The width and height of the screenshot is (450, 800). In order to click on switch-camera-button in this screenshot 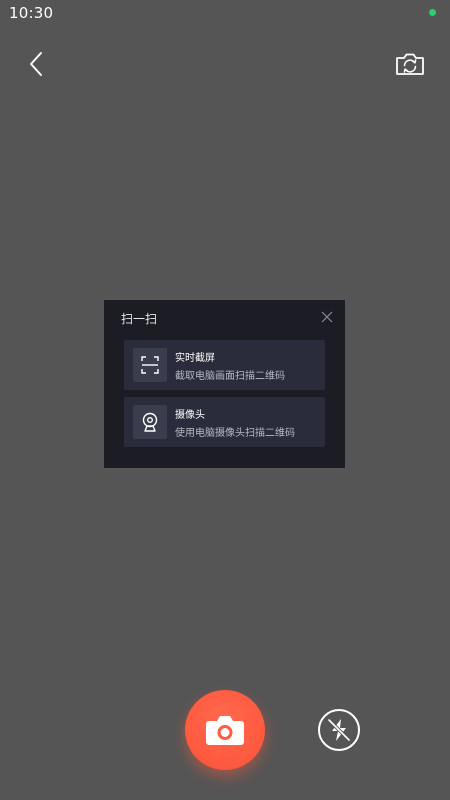, I will do `click(410, 64)`.